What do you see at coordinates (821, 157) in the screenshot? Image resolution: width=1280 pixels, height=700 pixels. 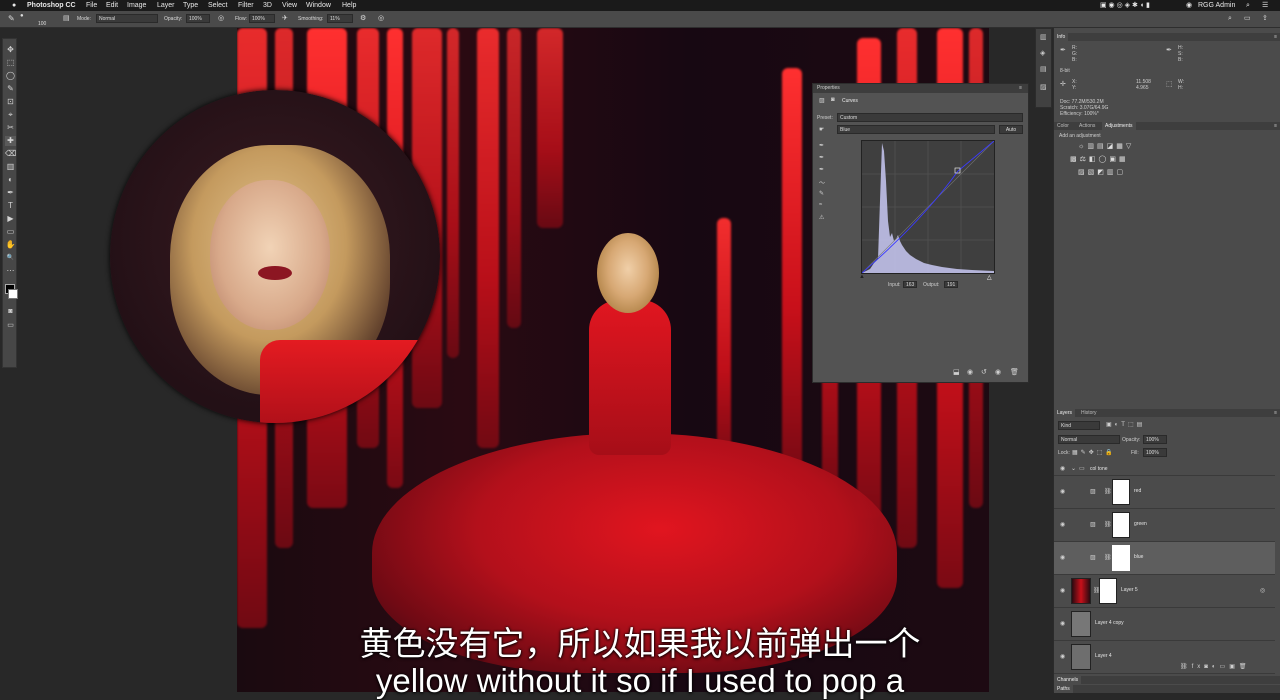 I see `sample-gray-icon: ✒` at bounding box center [821, 157].